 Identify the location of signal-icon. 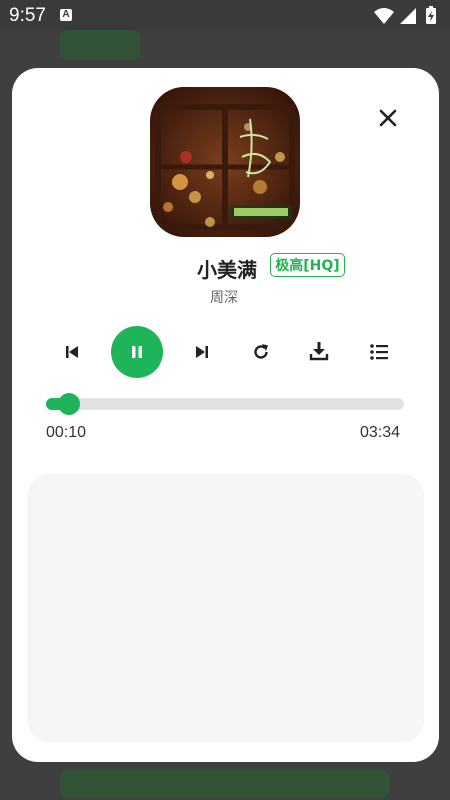
(408, 16).